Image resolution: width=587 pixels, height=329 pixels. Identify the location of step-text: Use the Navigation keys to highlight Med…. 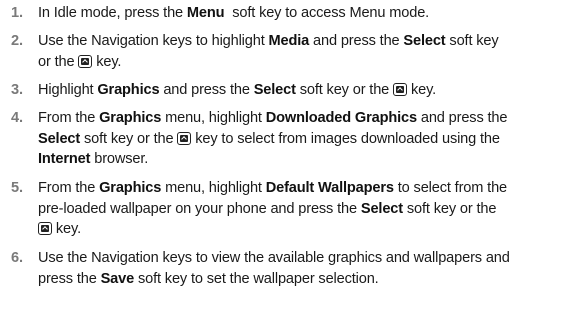
(310, 51).